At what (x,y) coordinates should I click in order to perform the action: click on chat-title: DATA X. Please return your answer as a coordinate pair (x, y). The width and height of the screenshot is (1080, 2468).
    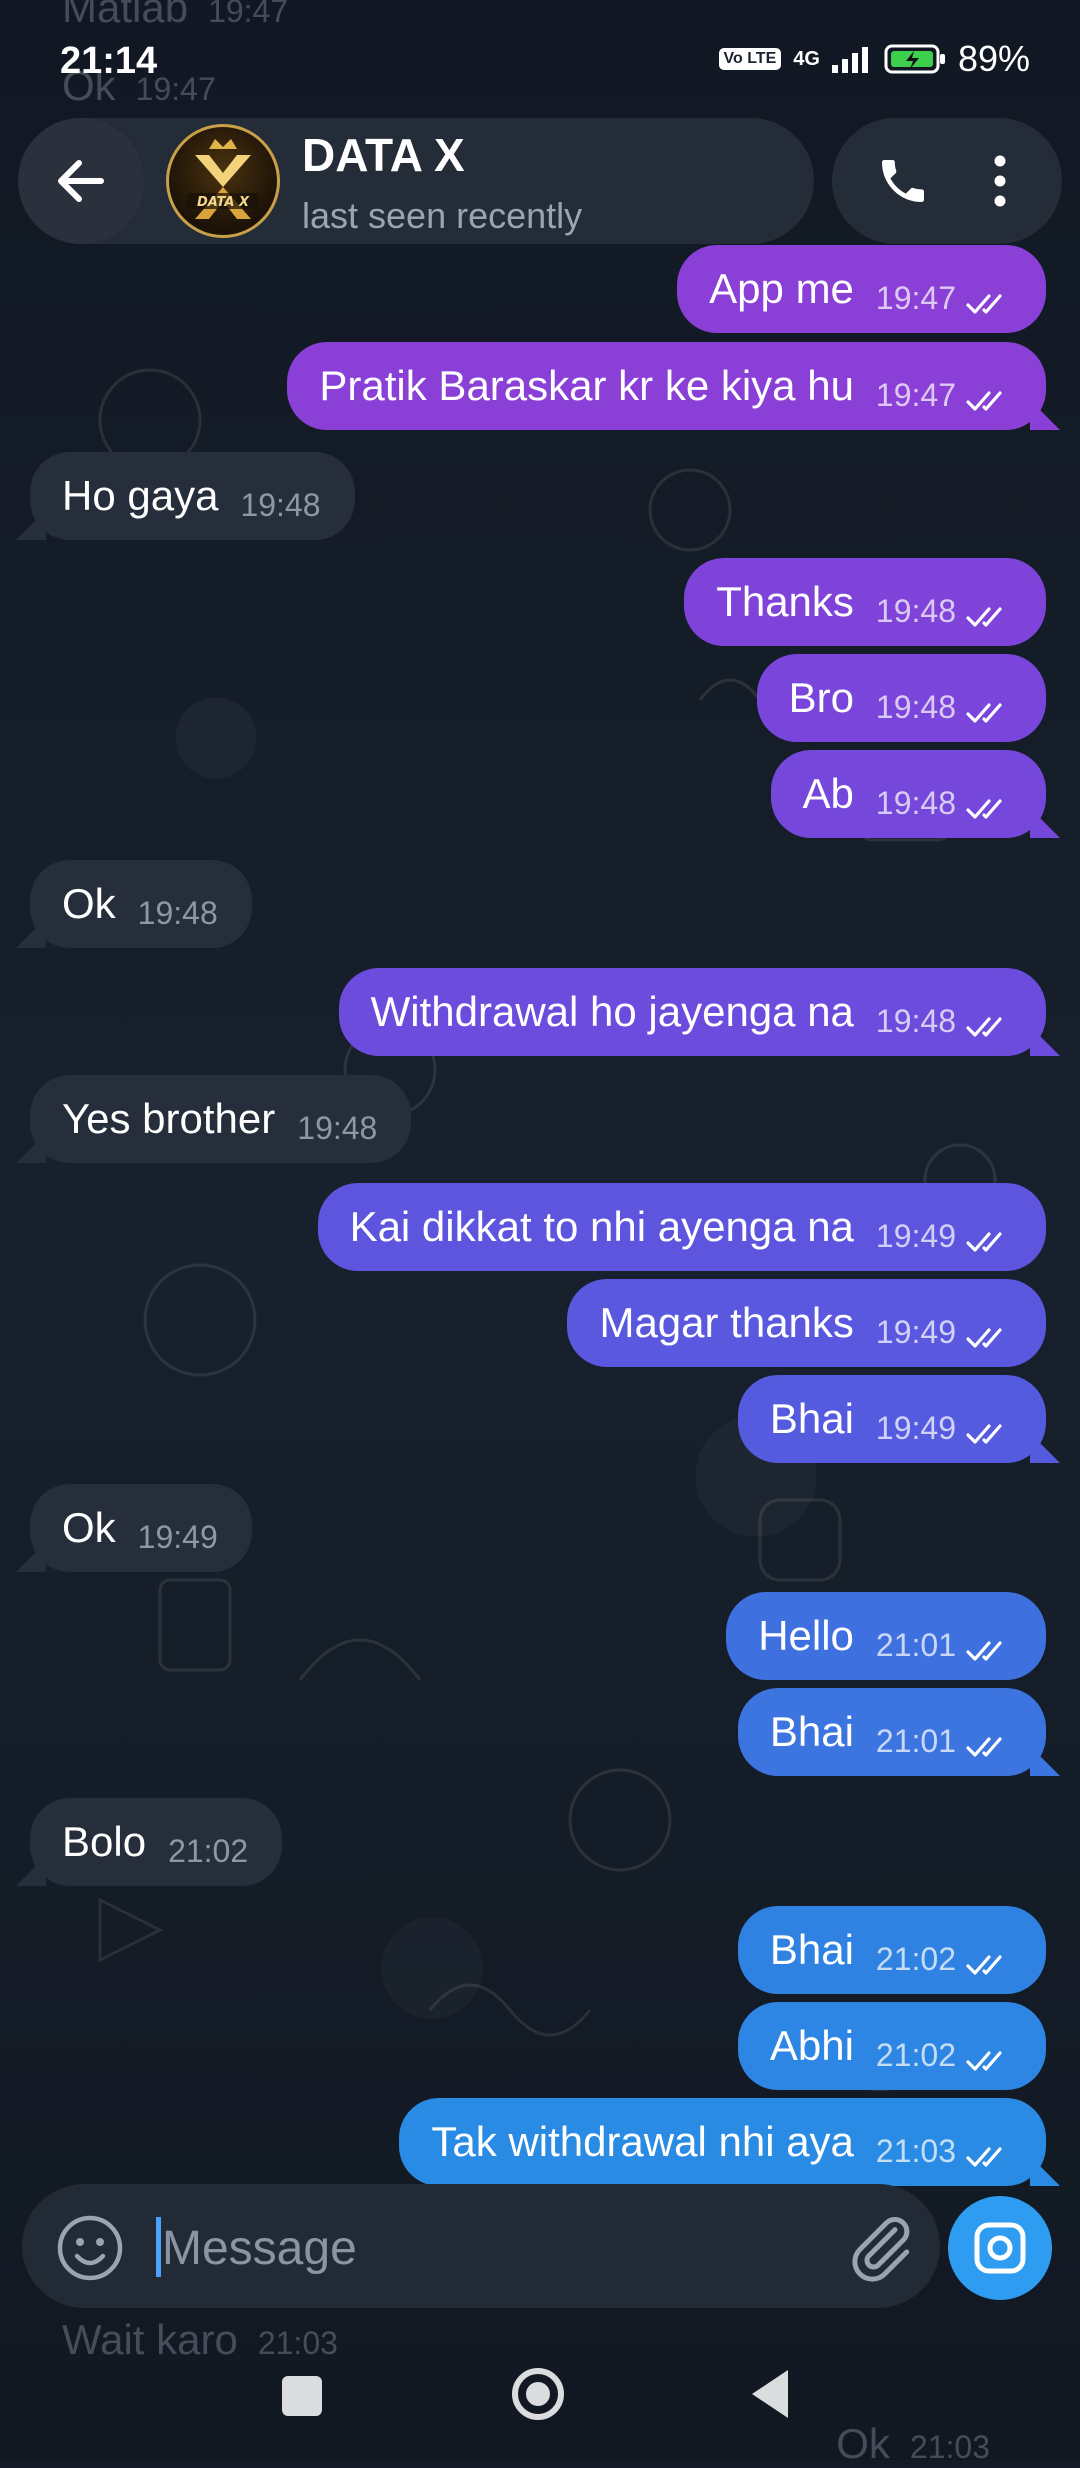
    Looking at the image, I should click on (383, 155).